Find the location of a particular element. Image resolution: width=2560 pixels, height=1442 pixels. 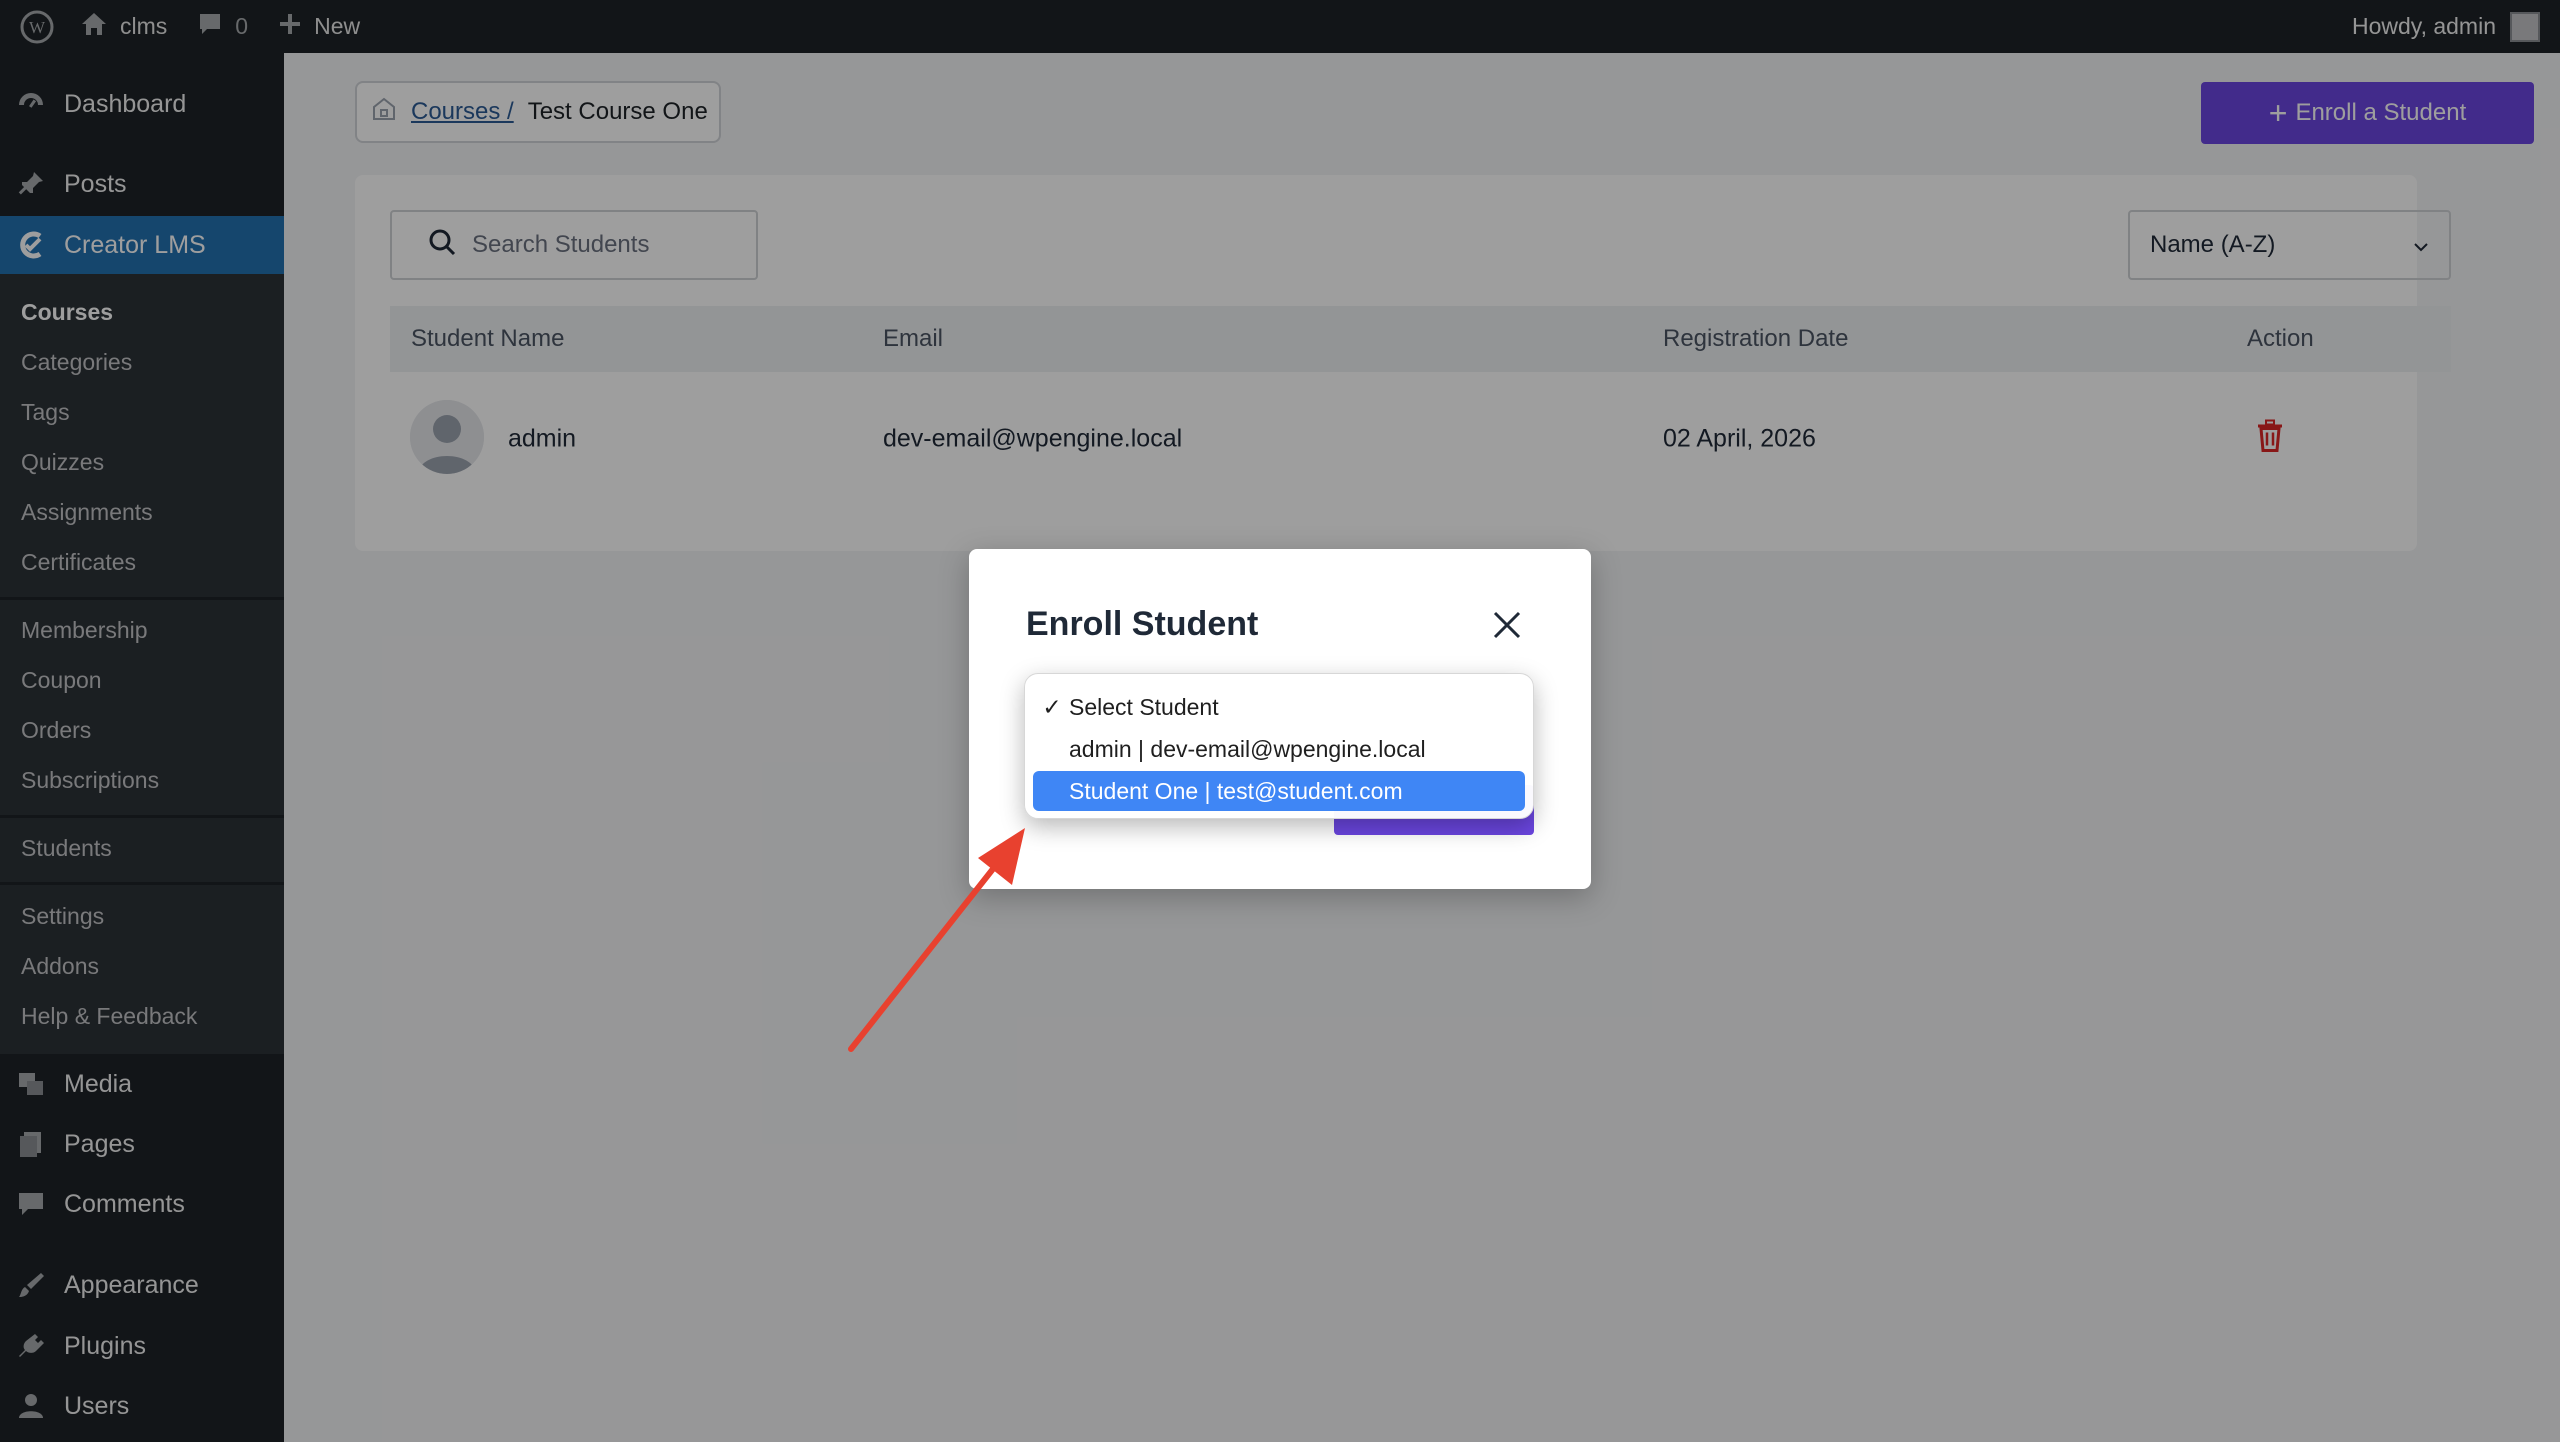

option-label: admin | dev-email@wpengine.local is located at coordinates (1247, 748).